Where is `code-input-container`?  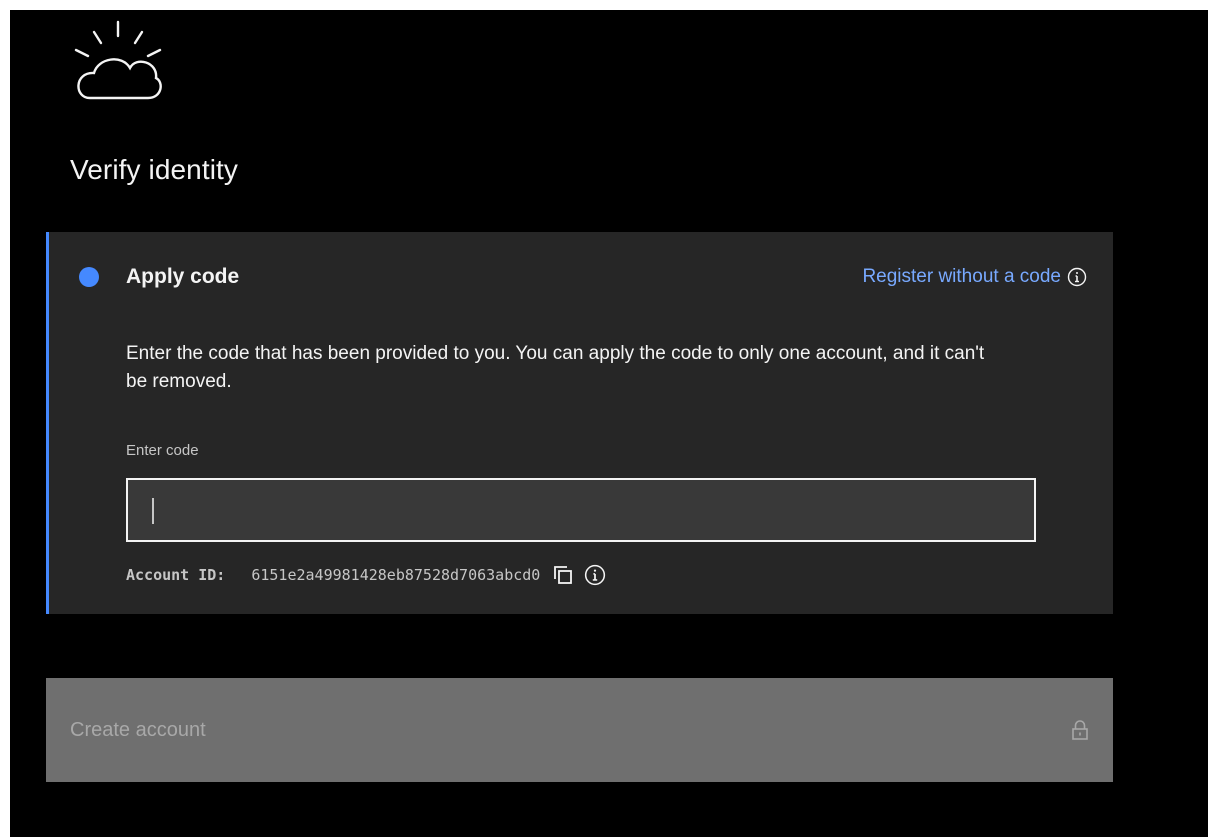
code-input-container is located at coordinates (581, 510).